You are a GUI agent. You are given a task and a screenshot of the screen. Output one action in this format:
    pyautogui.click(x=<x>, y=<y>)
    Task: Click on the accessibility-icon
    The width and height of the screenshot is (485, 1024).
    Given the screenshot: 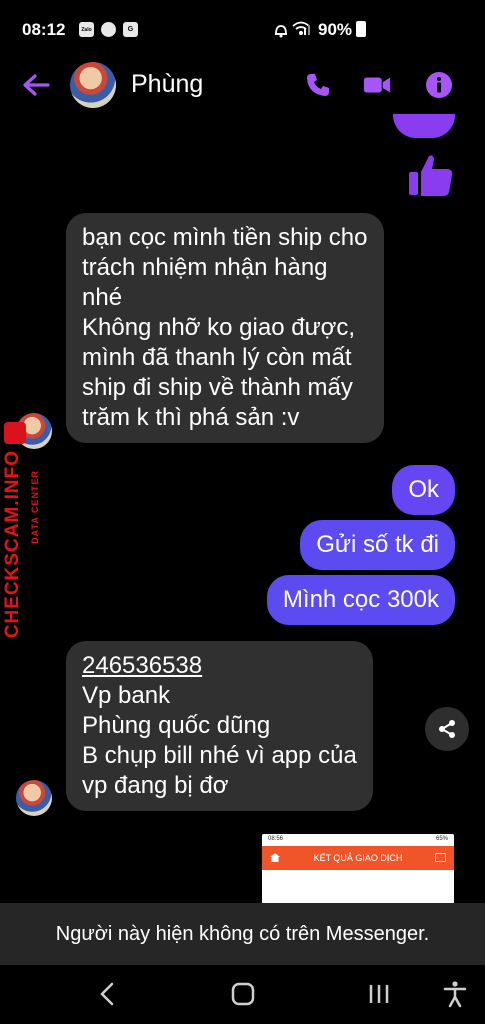 What is the action you would take?
    pyautogui.click(x=455, y=994)
    